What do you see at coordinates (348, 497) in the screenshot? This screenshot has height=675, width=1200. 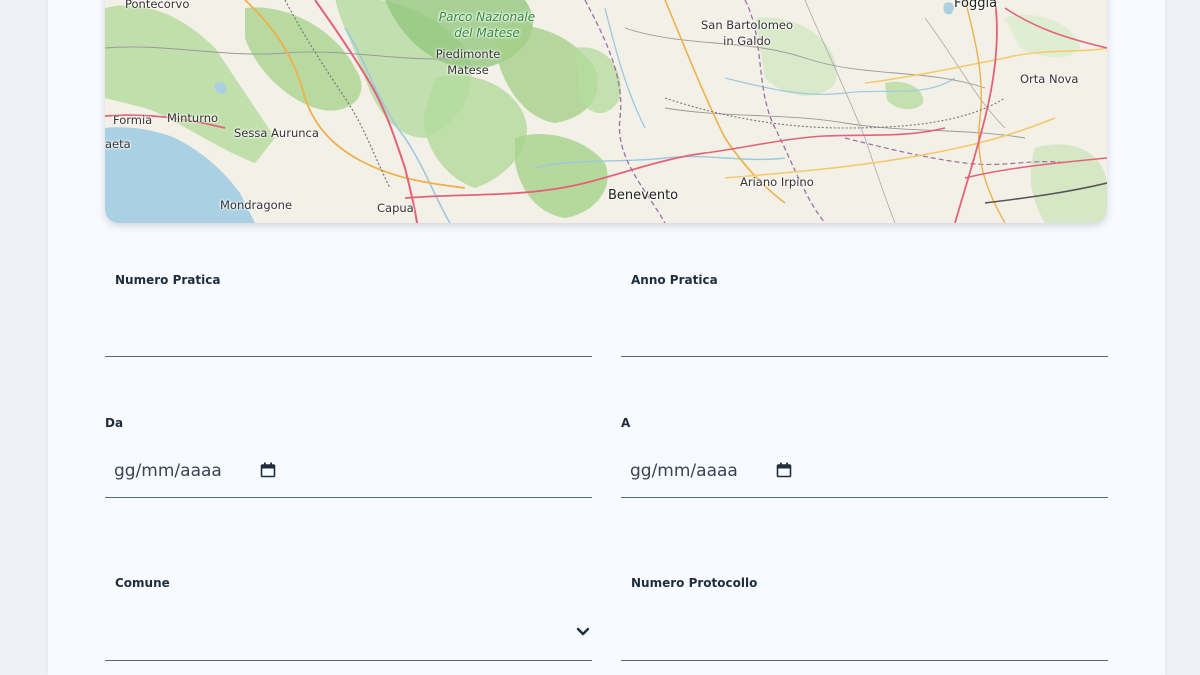 I see `da-underline` at bounding box center [348, 497].